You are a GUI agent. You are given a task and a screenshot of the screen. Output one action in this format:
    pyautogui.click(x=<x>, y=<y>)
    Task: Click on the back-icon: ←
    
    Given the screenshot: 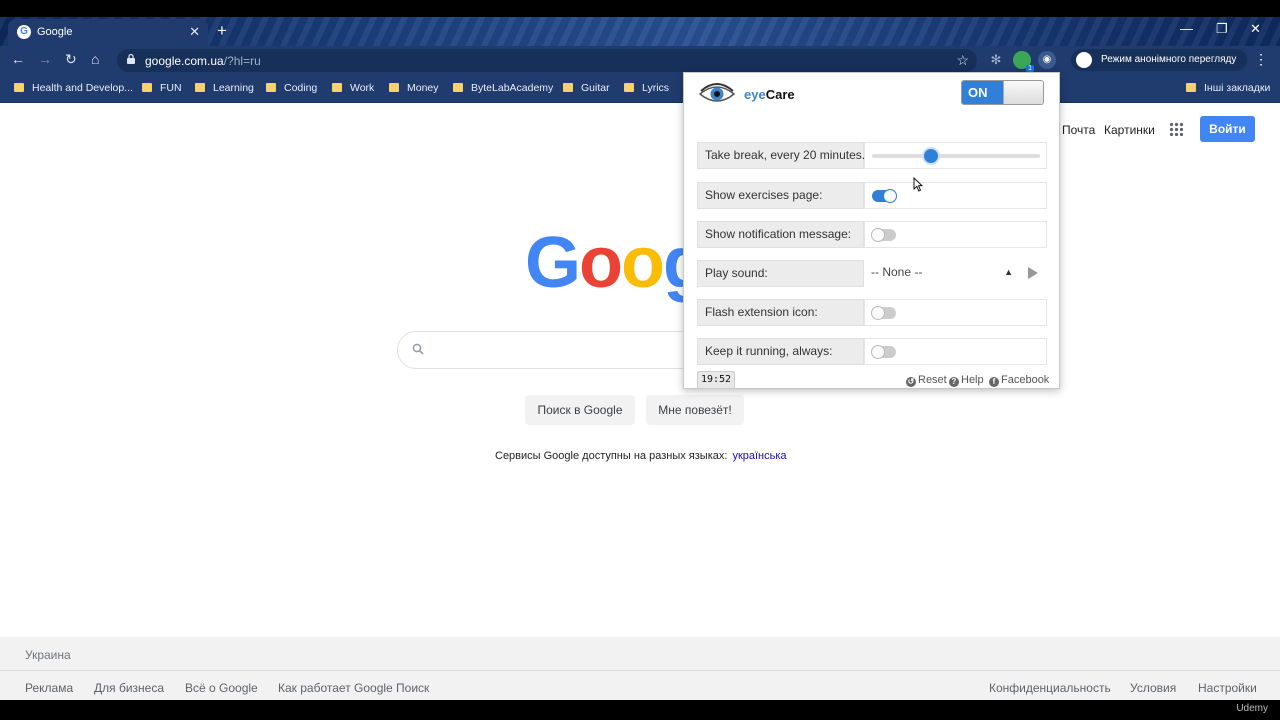 What is the action you would take?
    pyautogui.click(x=18, y=59)
    